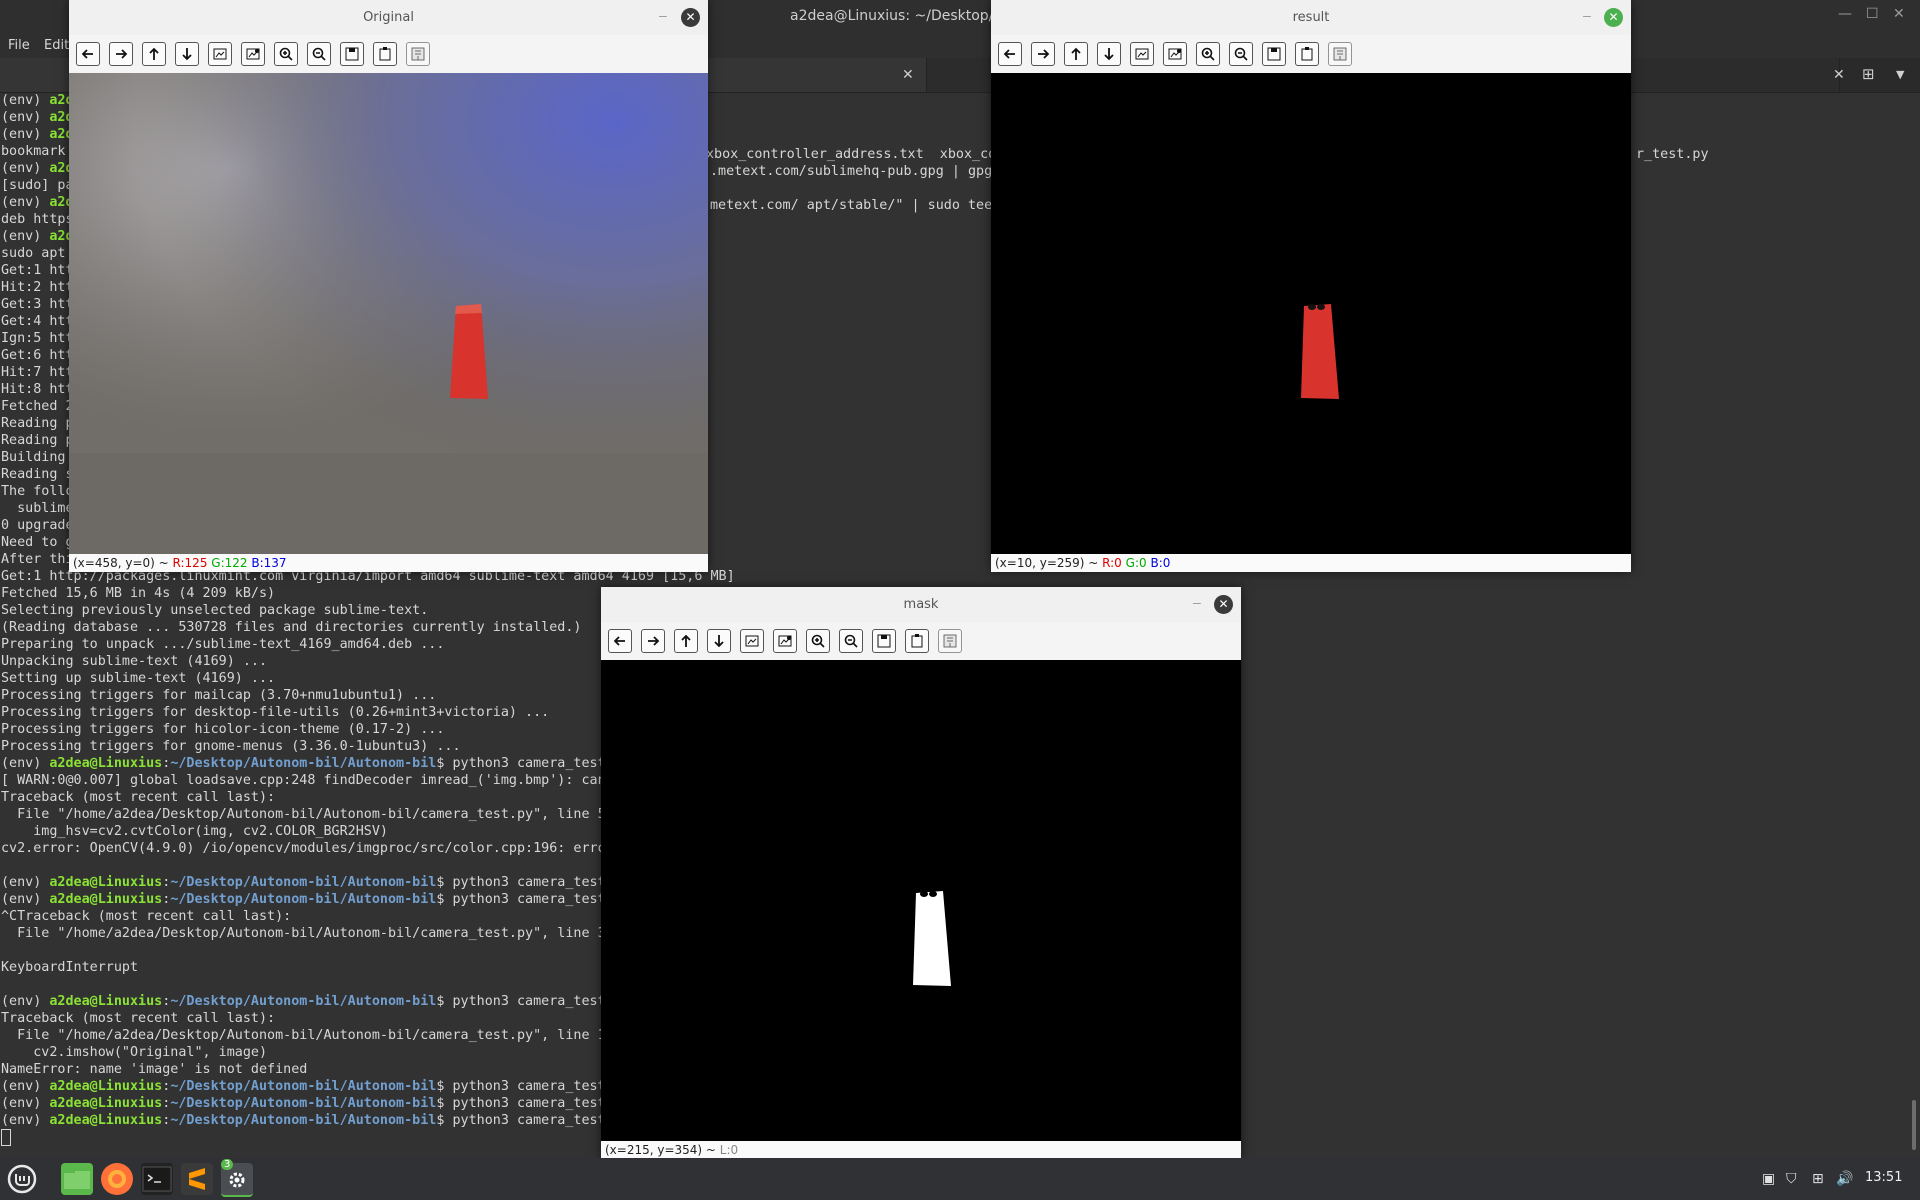 The width and height of the screenshot is (1920, 1200). Describe the element at coordinates (197, 1179) in the screenshot. I see `sublime-text-icon` at that location.